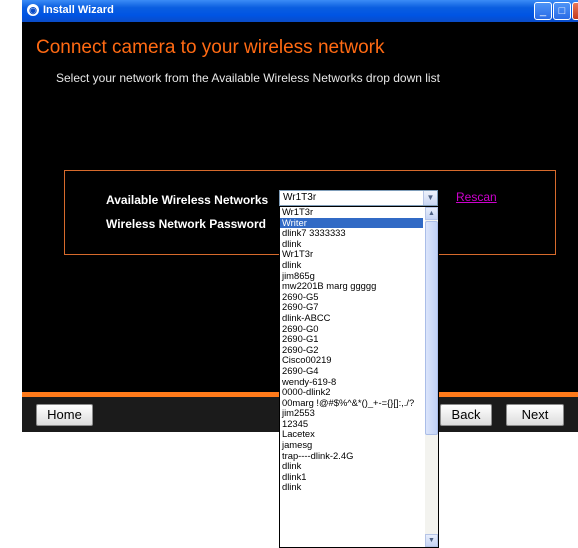  I want to click on network-option: 2690-G5, so click(351, 297).